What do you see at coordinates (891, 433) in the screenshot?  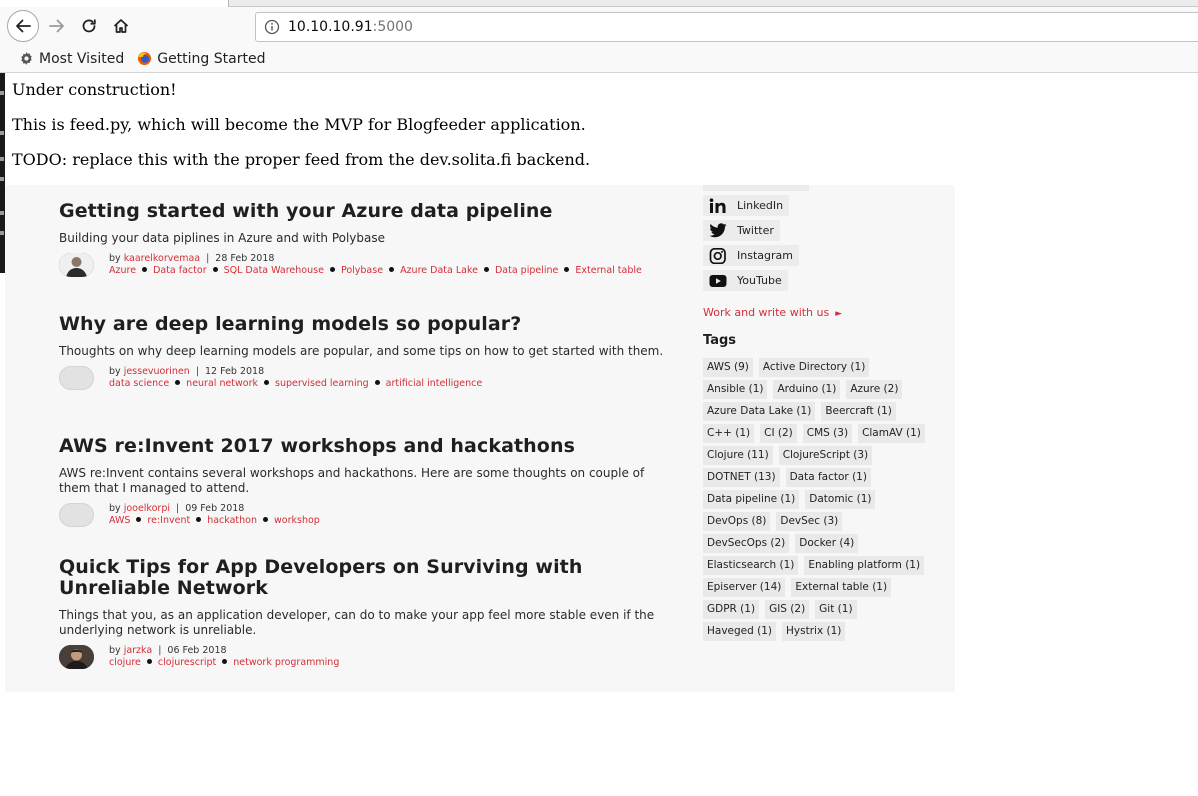 I see `tag-chip: ClamAV (1)` at bounding box center [891, 433].